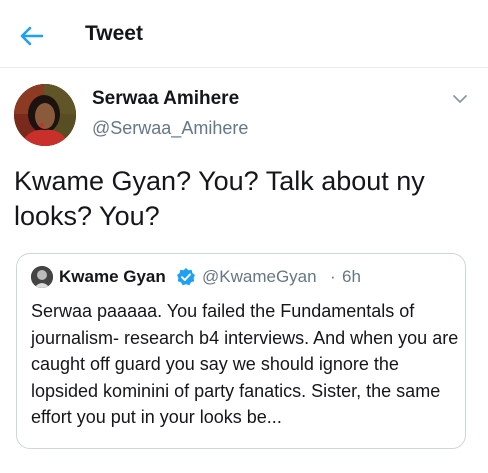  Describe the element at coordinates (42, 277) in the screenshot. I see `quoted-avatar` at that location.